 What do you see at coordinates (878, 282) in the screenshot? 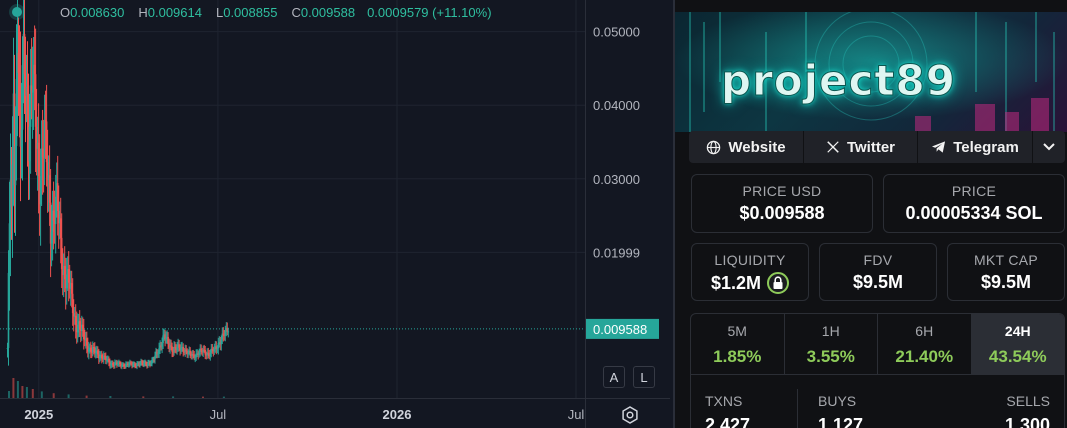
I see `fdv-value: $9.5M` at bounding box center [878, 282].